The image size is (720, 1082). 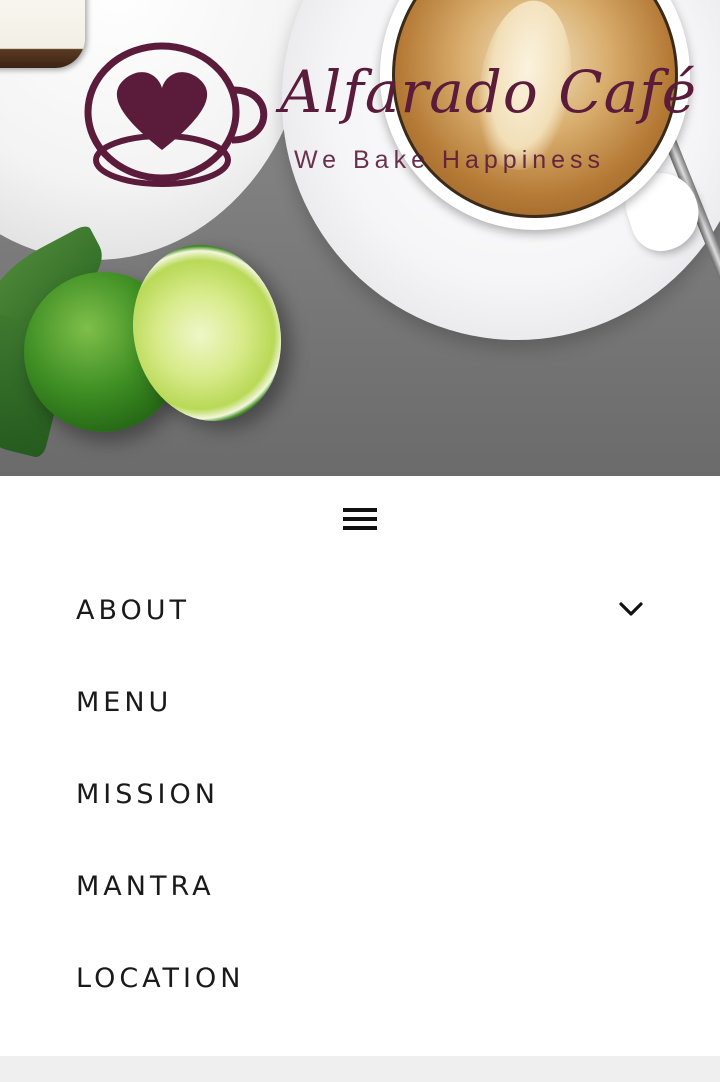 I want to click on nav-item-label: MANTRA, so click(x=145, y=886).